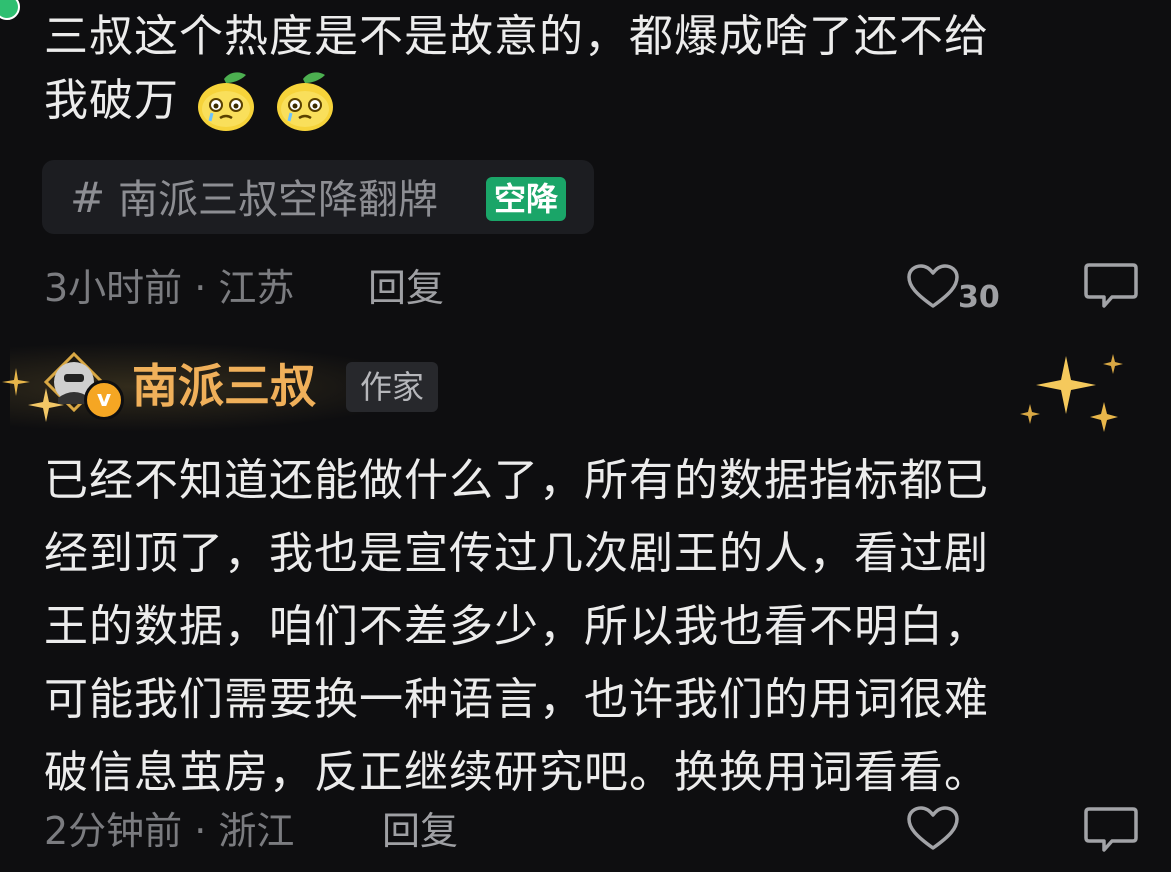 This screenshot has height=872, width=1171. I want to click on online-indicator, so click(10, 10).